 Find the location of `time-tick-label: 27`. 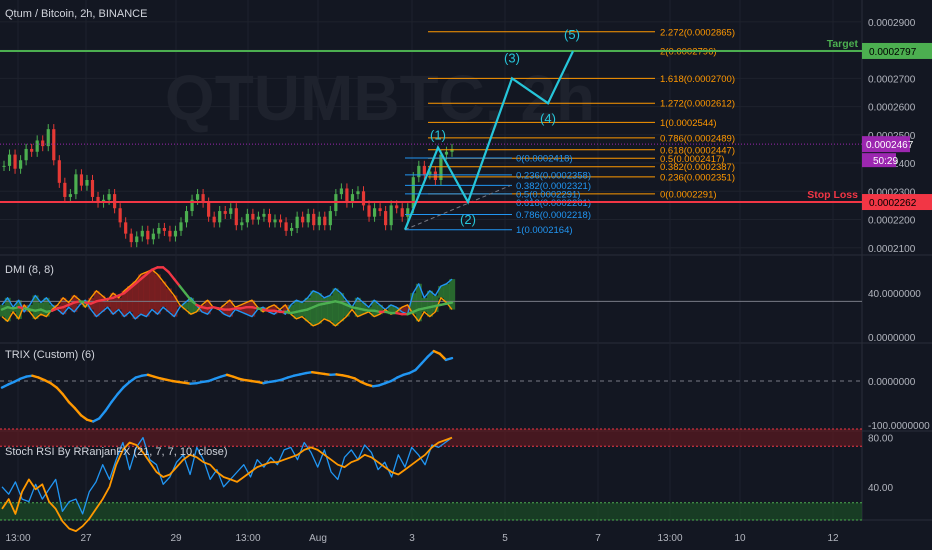

time-tick-label: 27 is located at coordinates (86, 538).